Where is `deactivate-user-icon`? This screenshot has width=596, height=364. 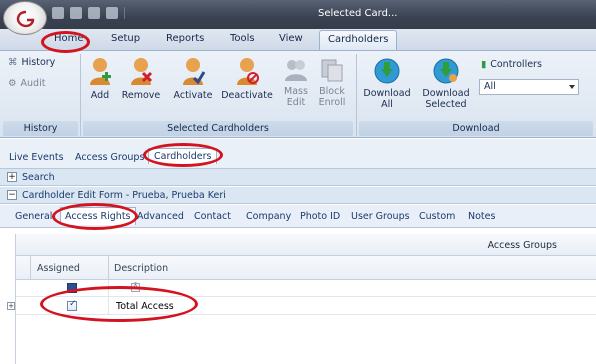
deactivate-user-icon is located at coordinates (248, 71).